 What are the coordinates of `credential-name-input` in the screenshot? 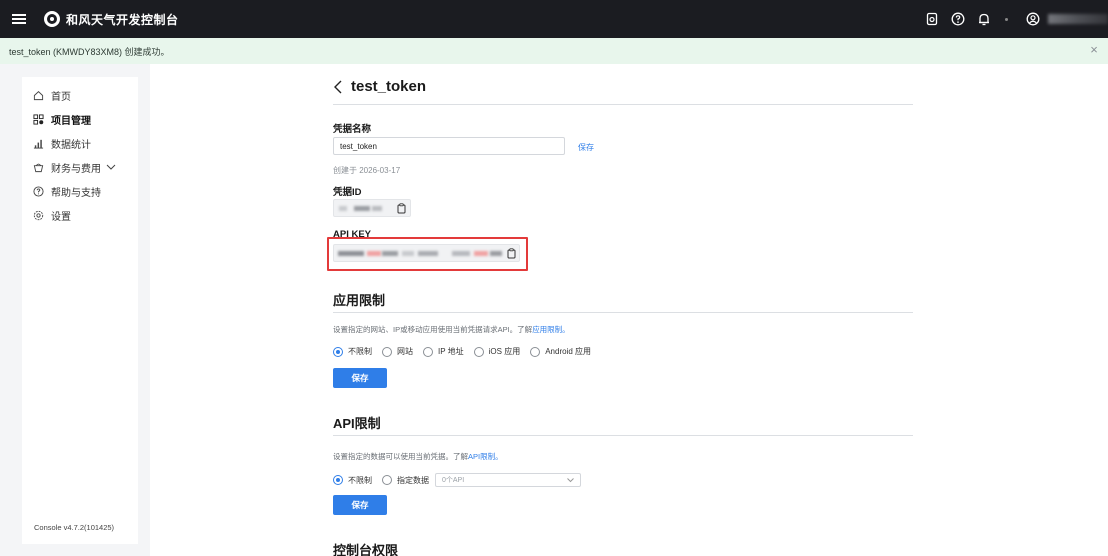 It's located at (449, 146).